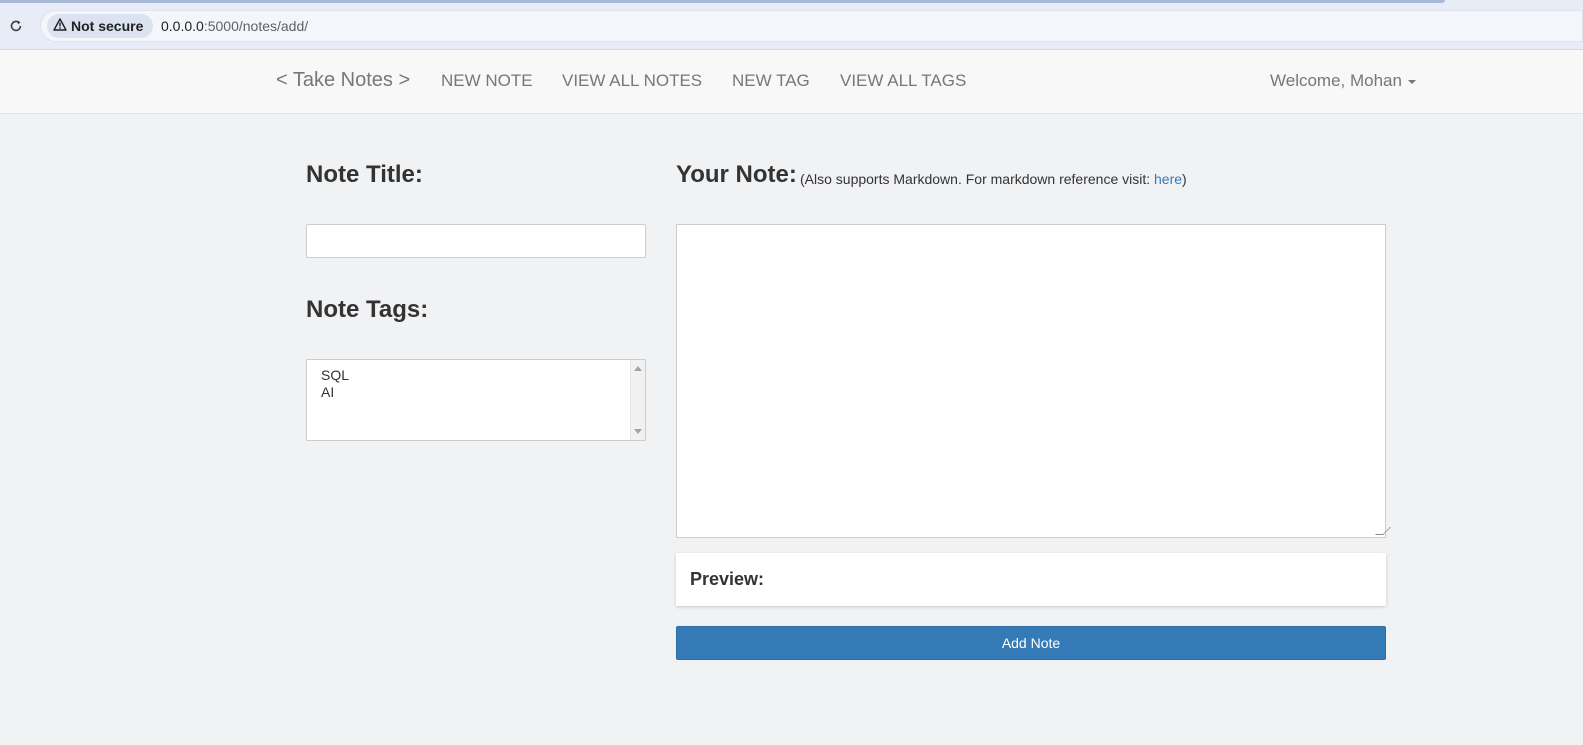 This screenshot has width=1583, height=745. Describe the element at coordinates (722, 1) in the screenshot. I see `tab-strip` at that location.